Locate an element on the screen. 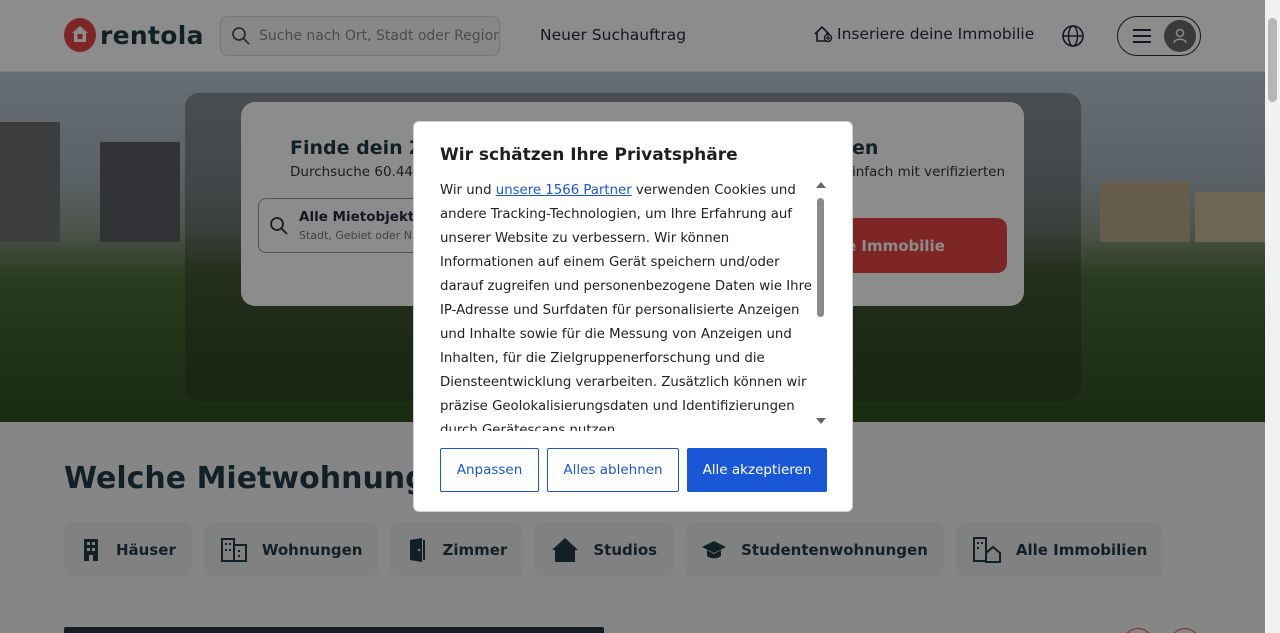 The width and height of the screenshot is (1280, 633). dialog-scrollbar is located at coordinates (821, 304).